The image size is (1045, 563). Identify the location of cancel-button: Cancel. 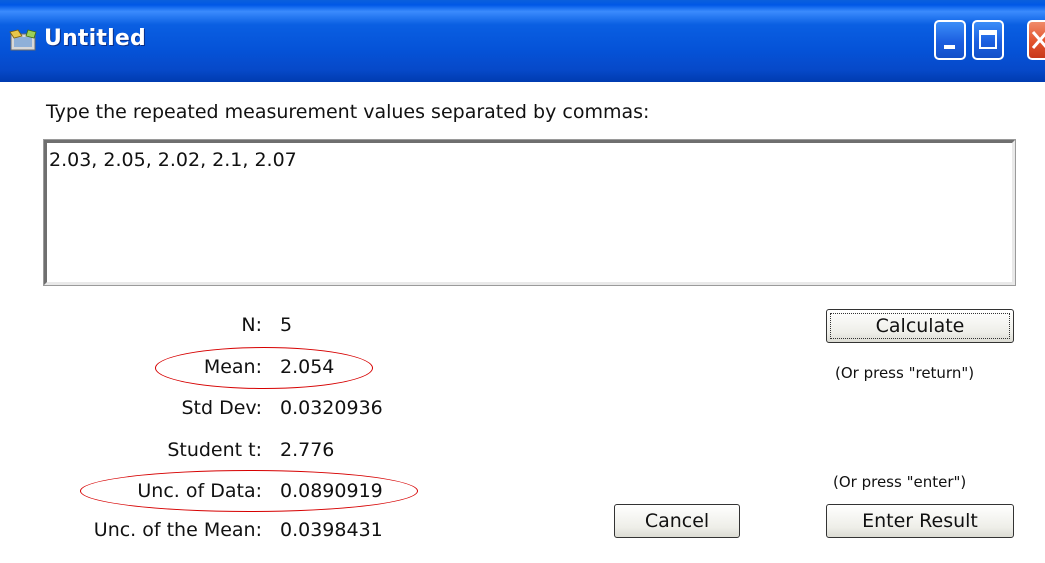
(677, 521).